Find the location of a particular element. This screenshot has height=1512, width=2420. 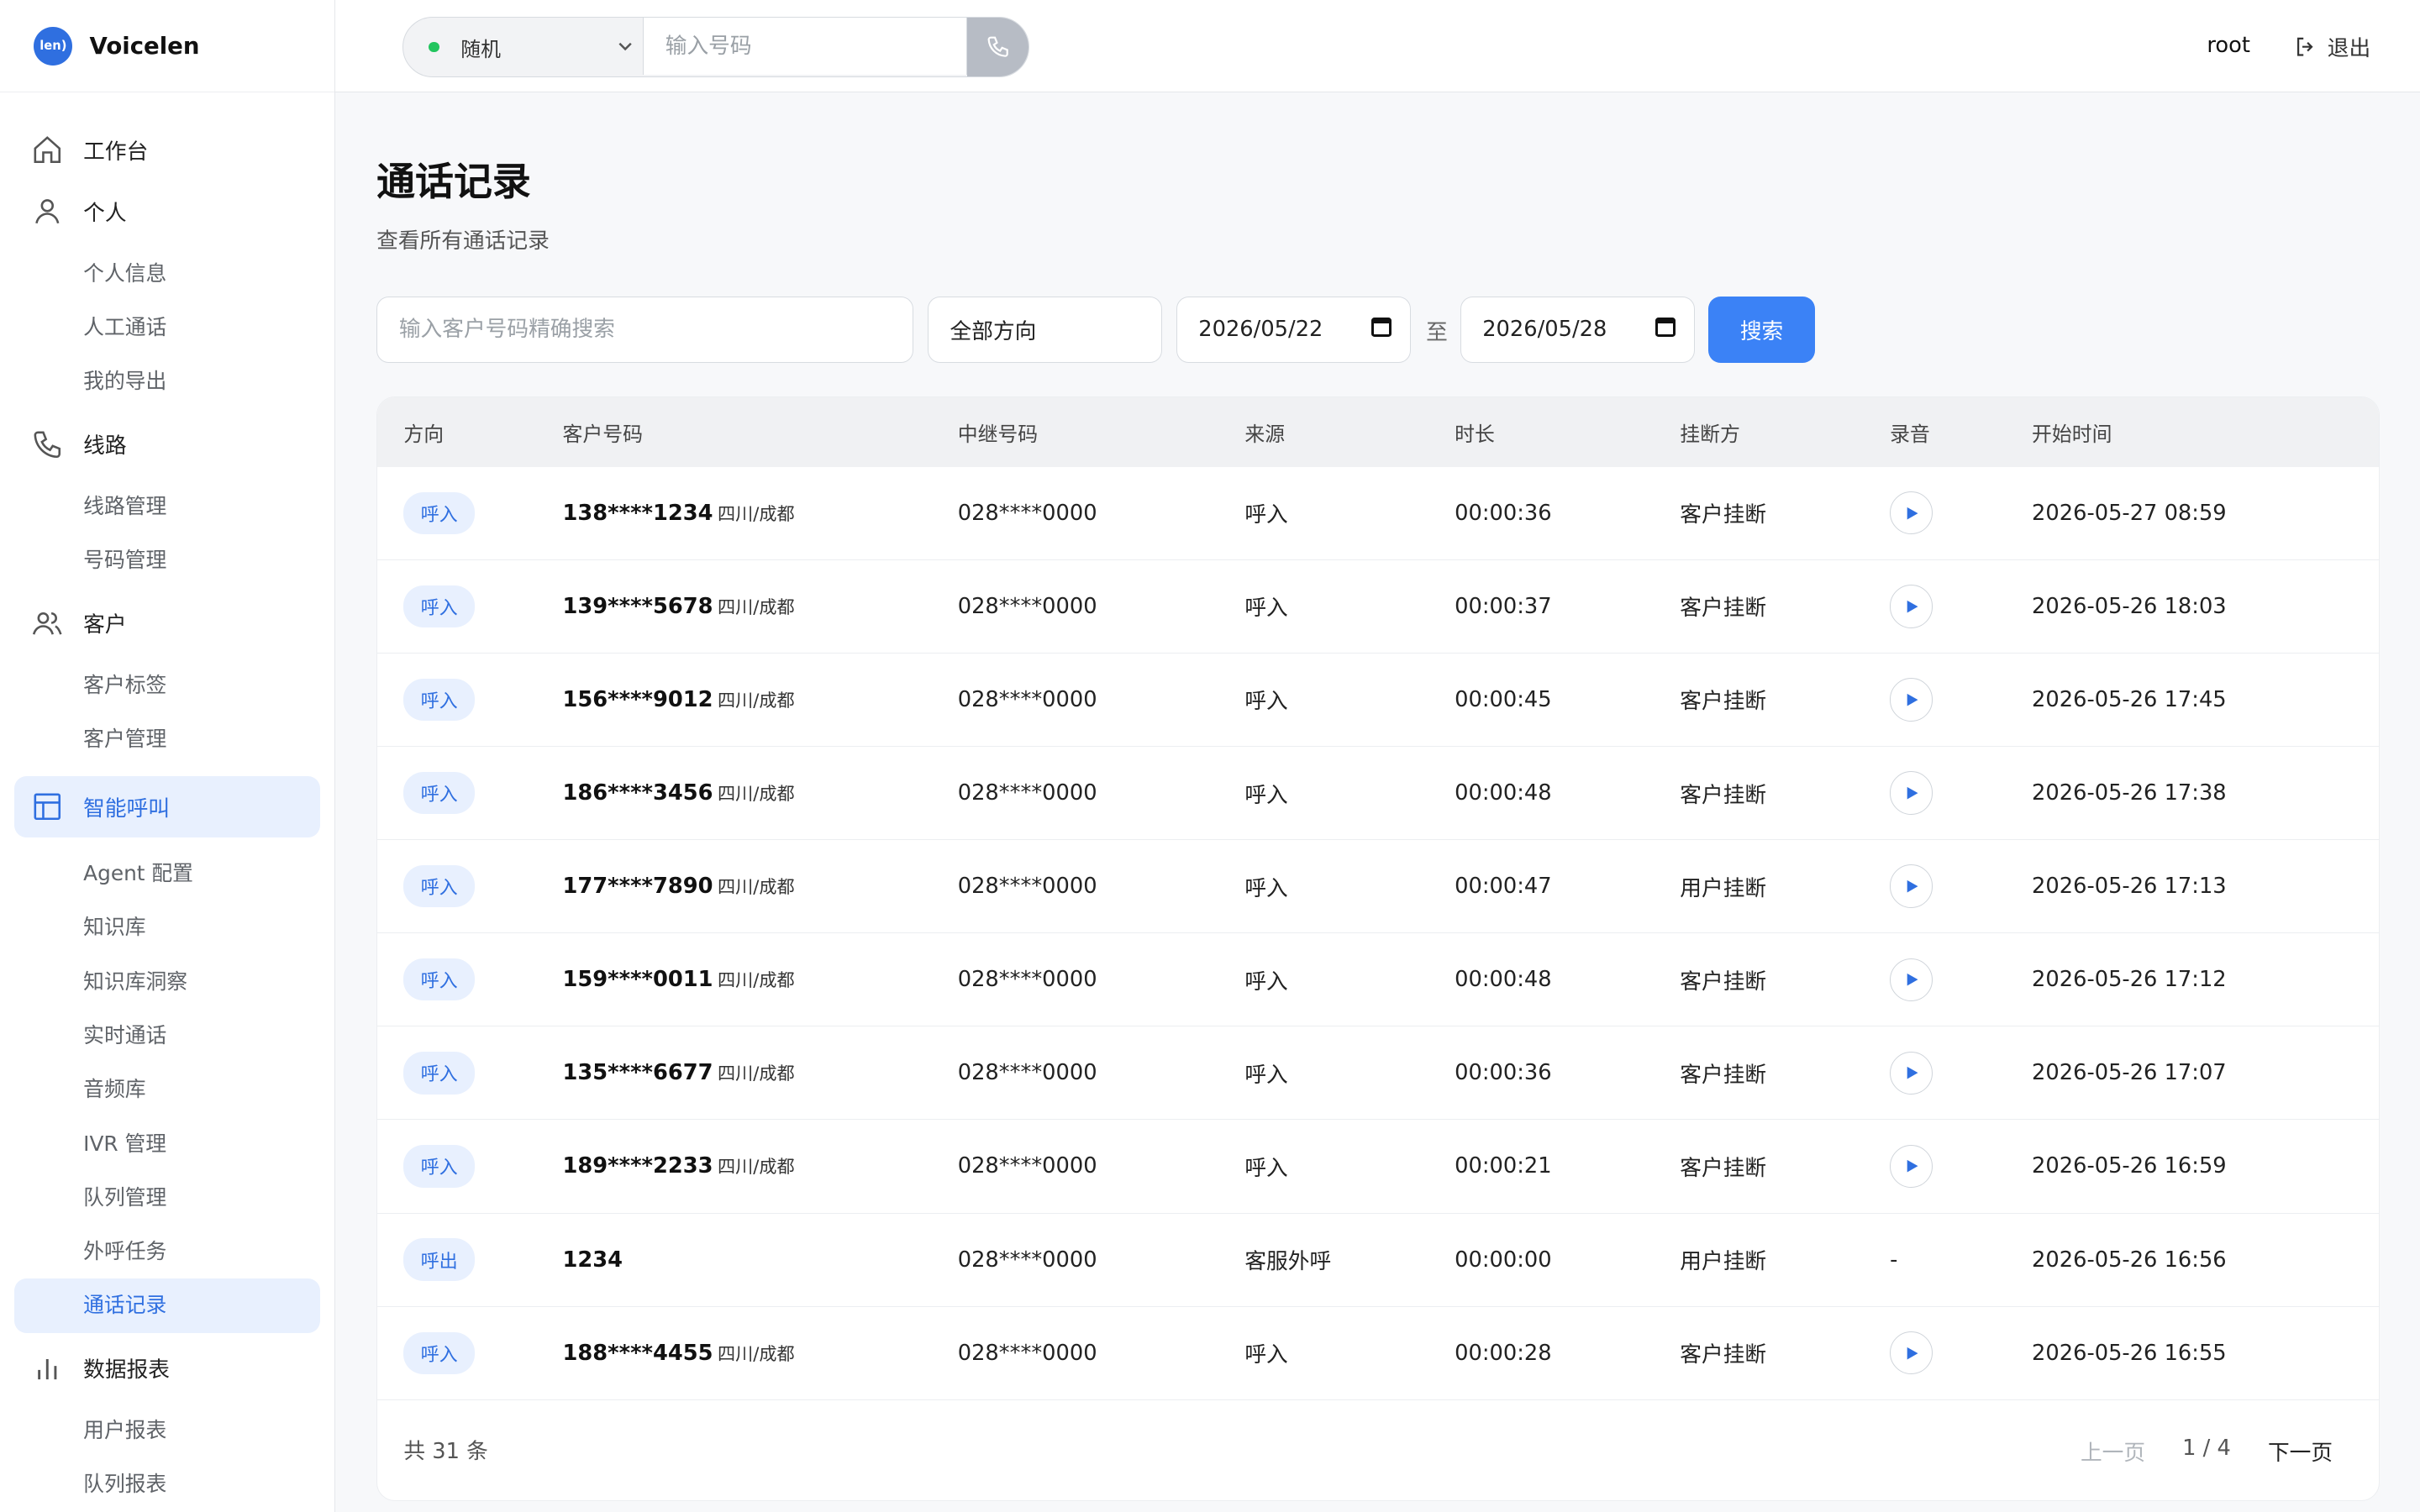

dial-bar: 随机 is located at coordinates (716, 47).